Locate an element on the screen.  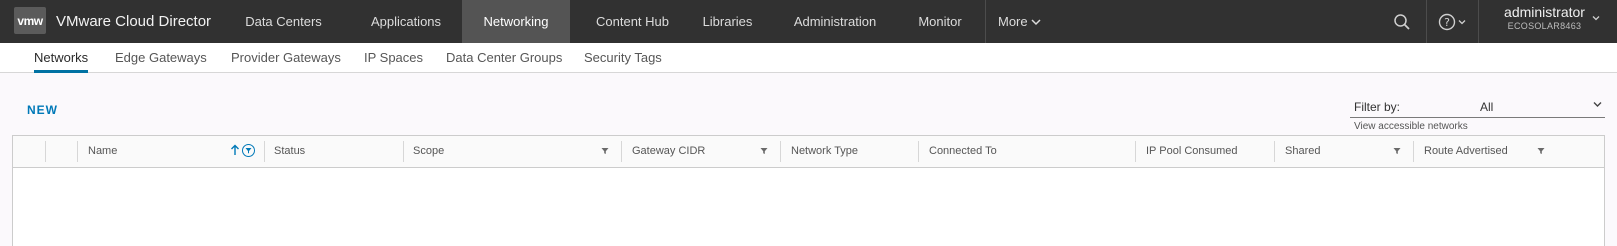
filter-label: Filter by: is located at coordinates (1377, 107).